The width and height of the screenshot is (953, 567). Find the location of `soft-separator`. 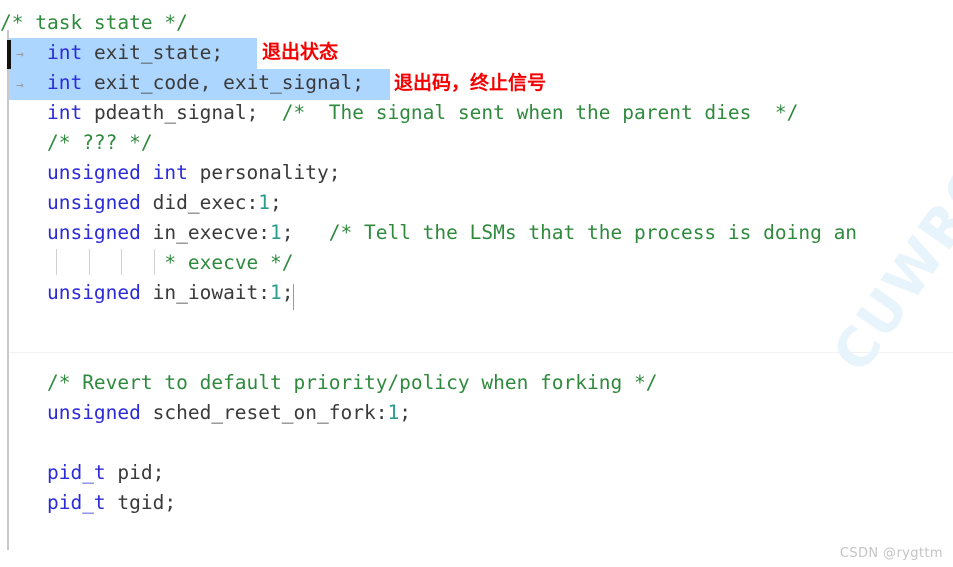

soft-separator is located at coordinates (481, 352).